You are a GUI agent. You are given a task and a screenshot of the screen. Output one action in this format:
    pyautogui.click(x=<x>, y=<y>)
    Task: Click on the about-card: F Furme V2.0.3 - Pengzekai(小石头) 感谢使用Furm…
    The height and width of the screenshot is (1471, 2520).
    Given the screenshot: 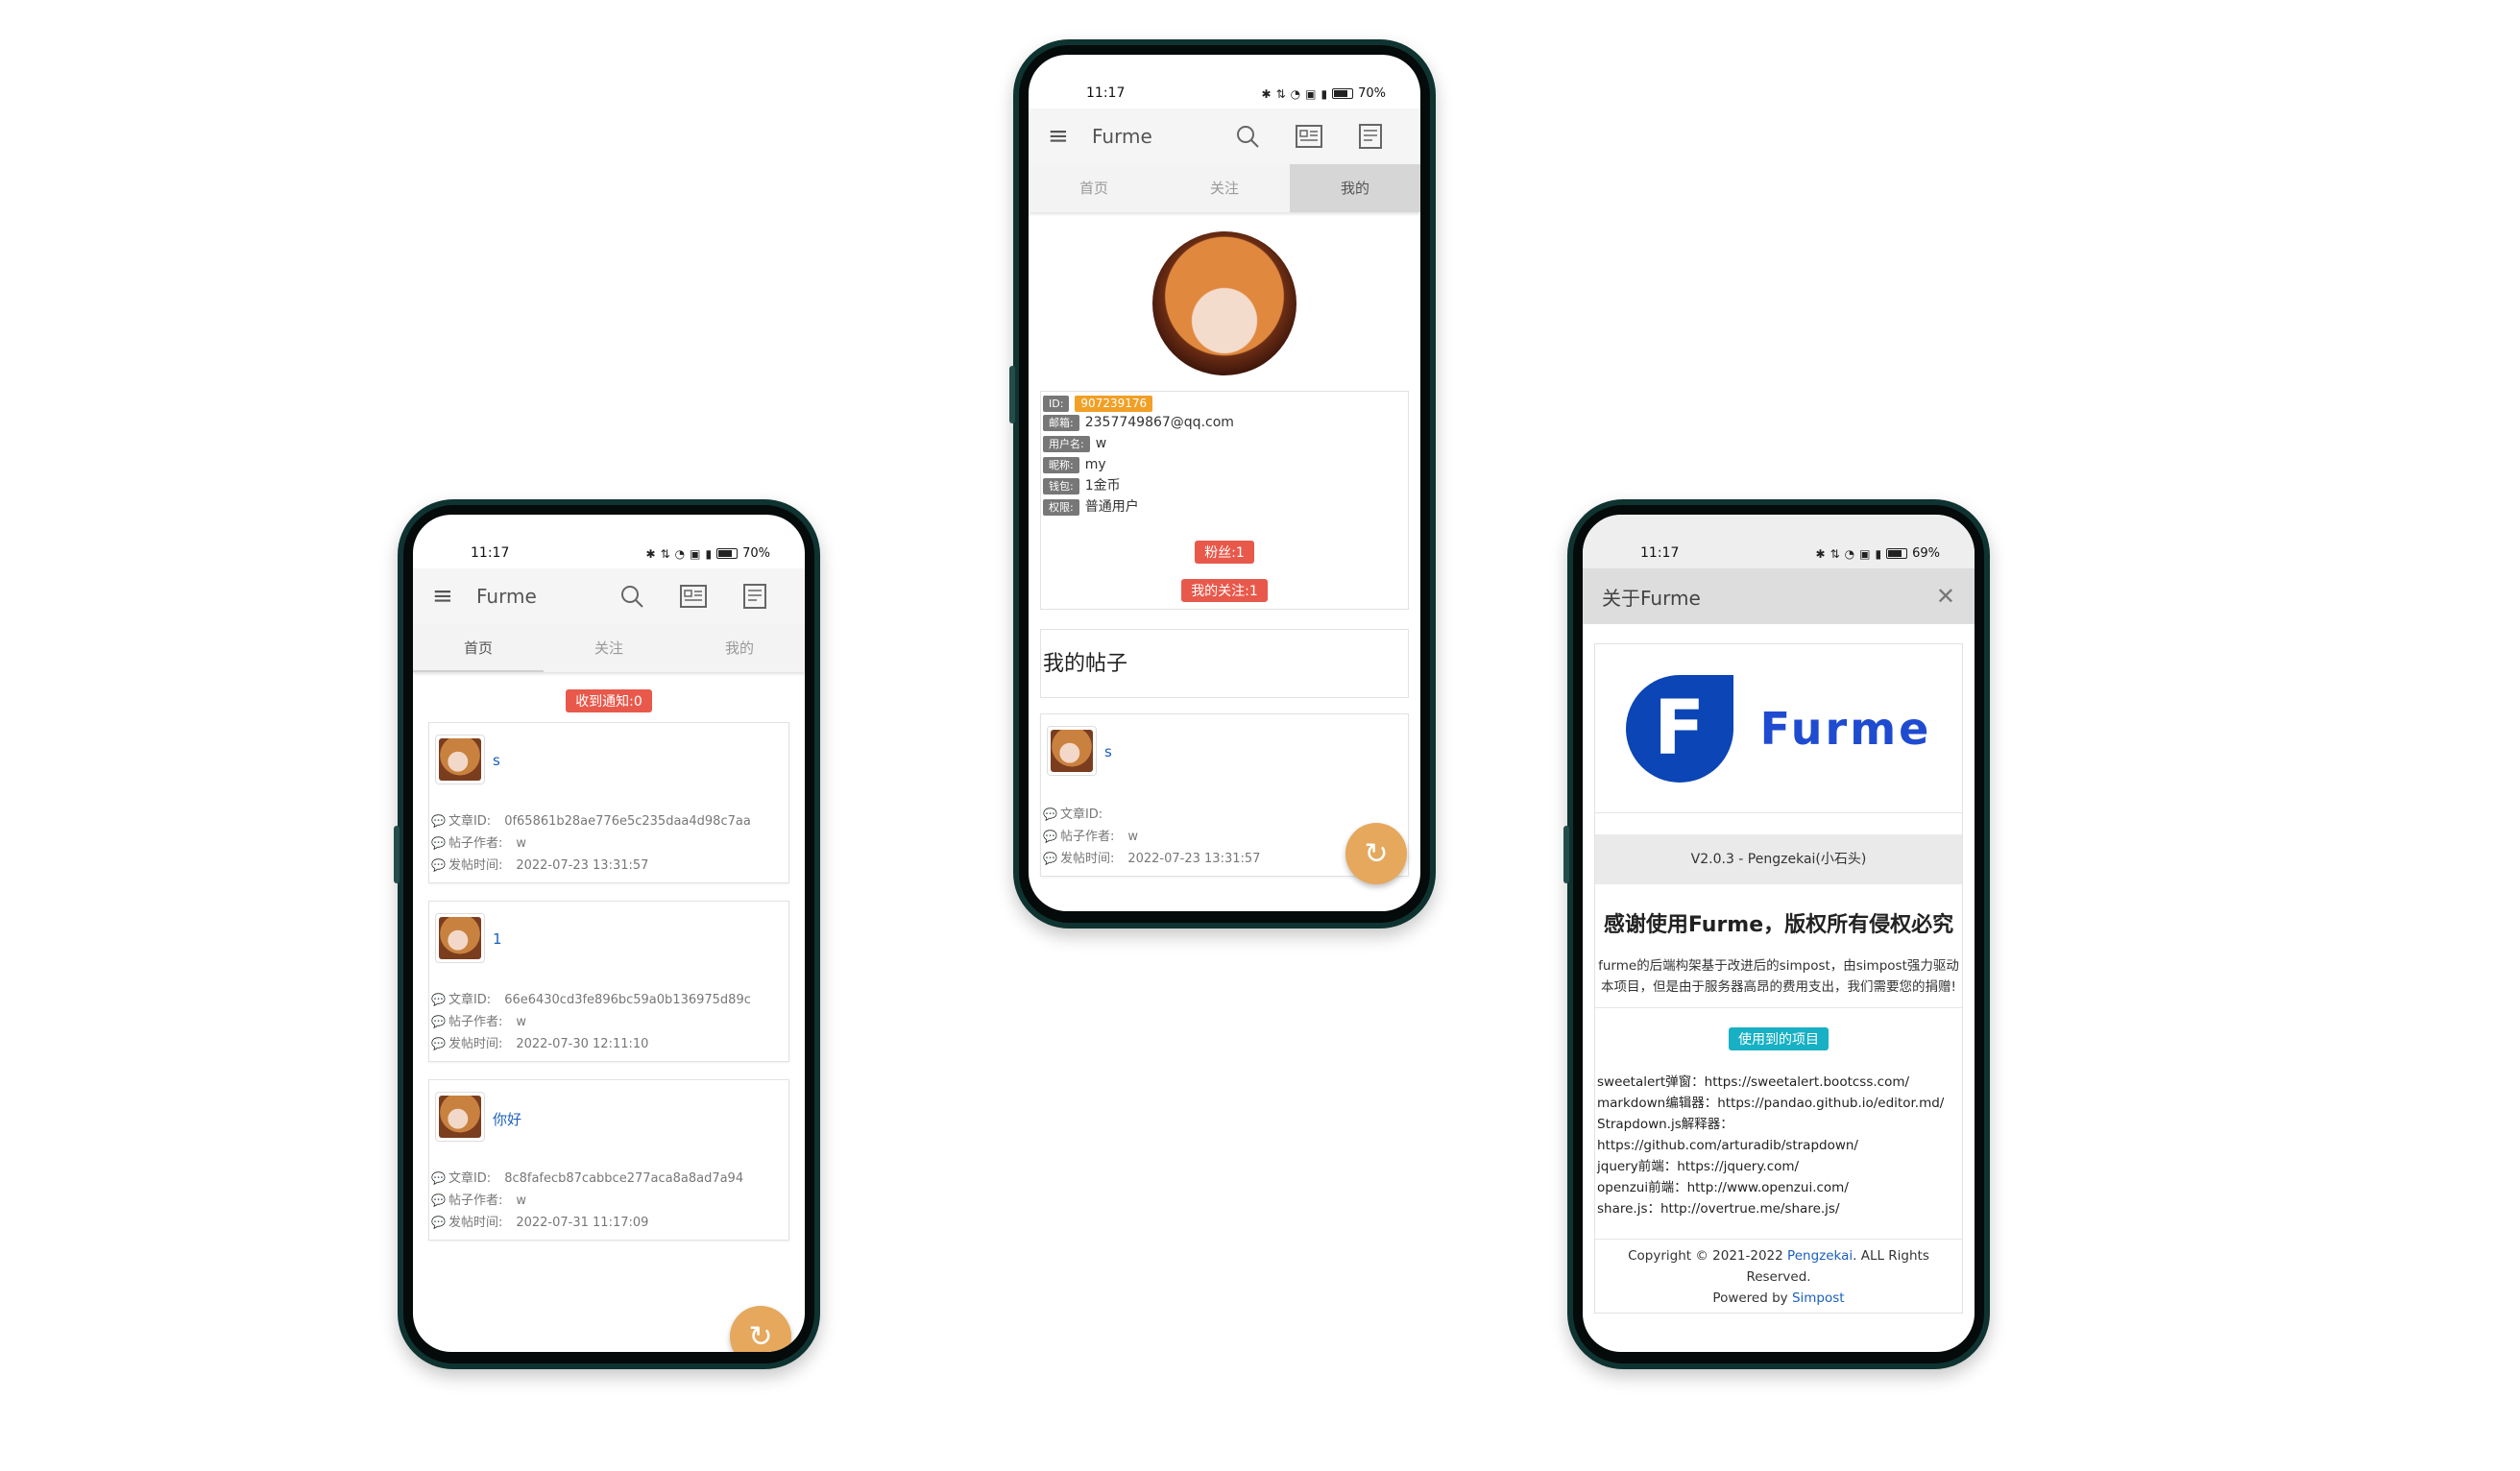 What is the action you would take?
    pyautogui.click(x=1778, y=978)
    